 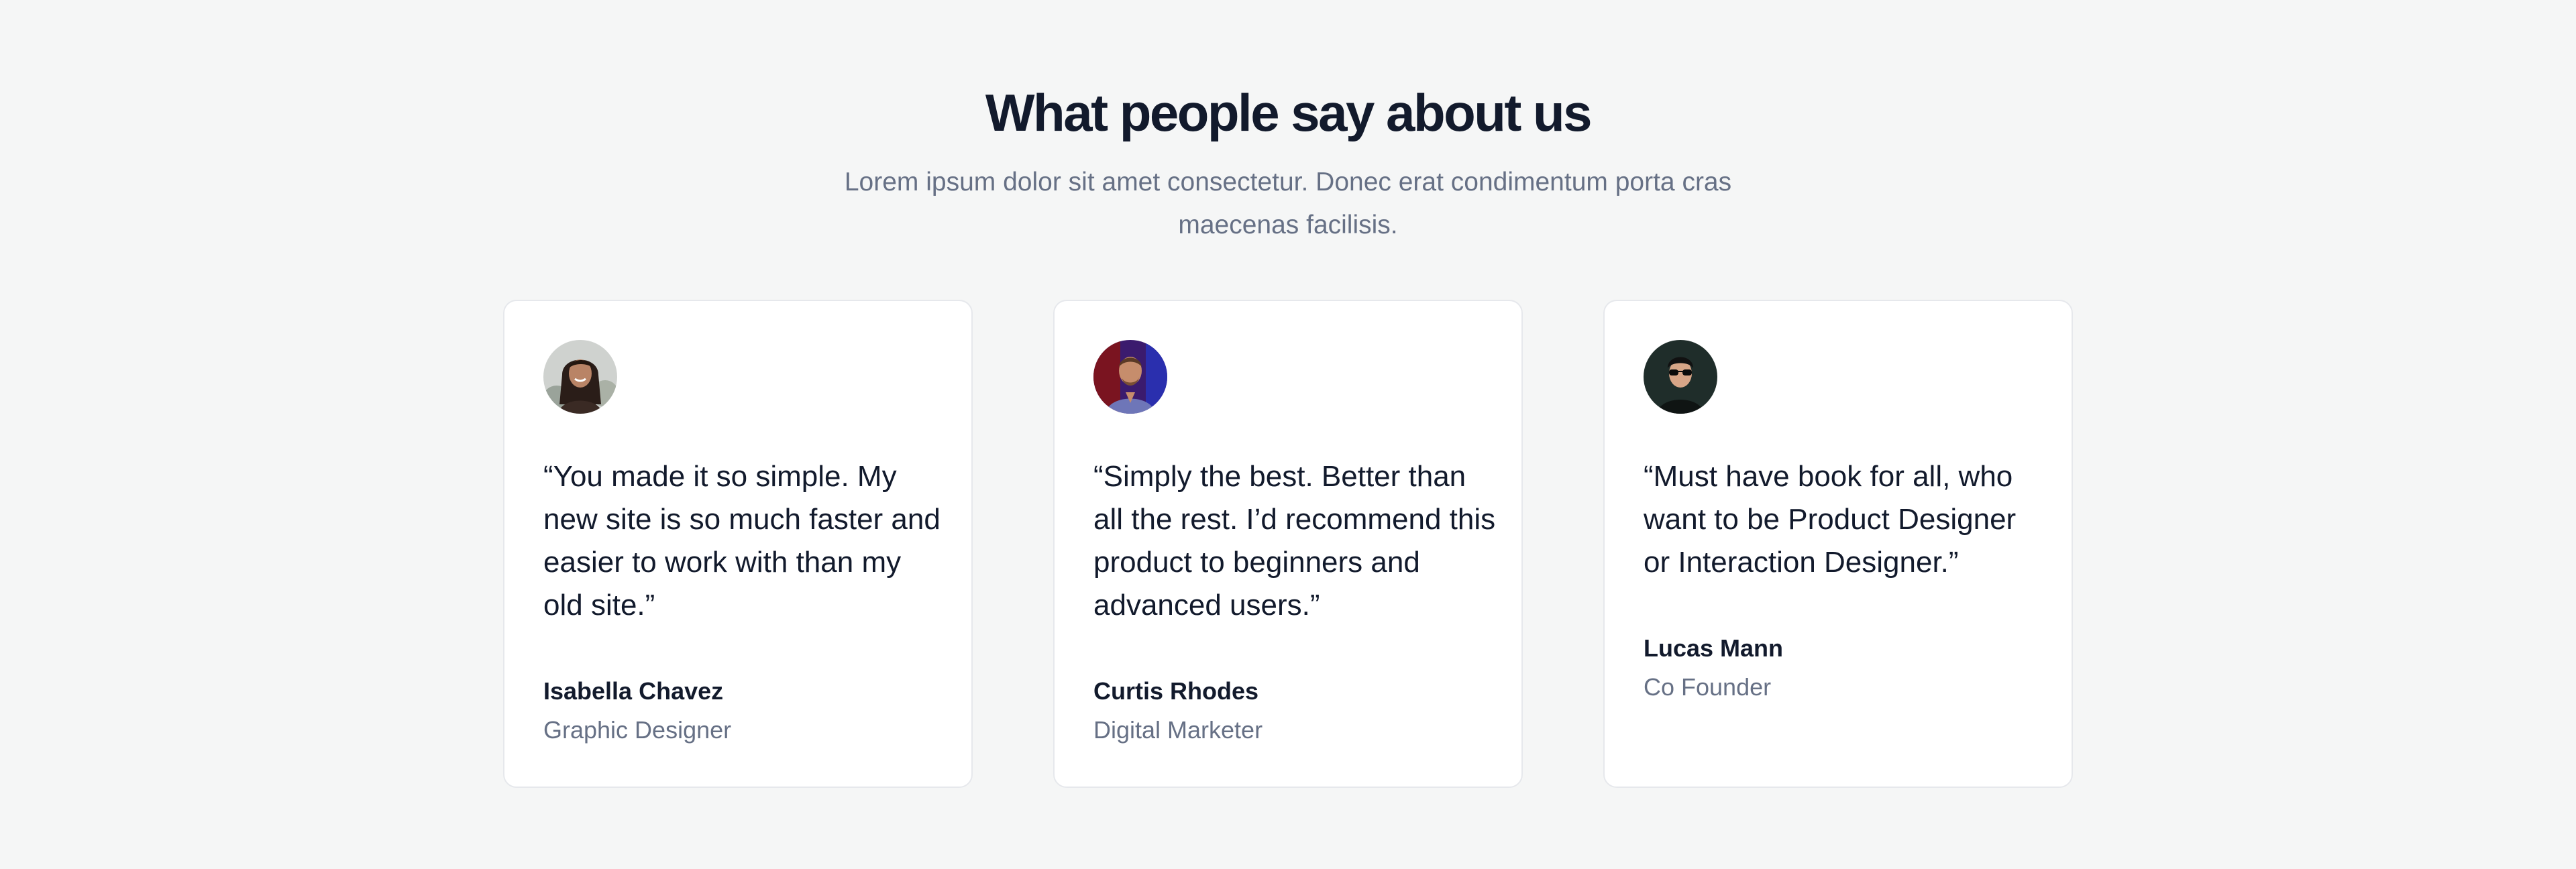 I want to click on testimonial-author-role: Co Founder, so click(x=1708, y=687).